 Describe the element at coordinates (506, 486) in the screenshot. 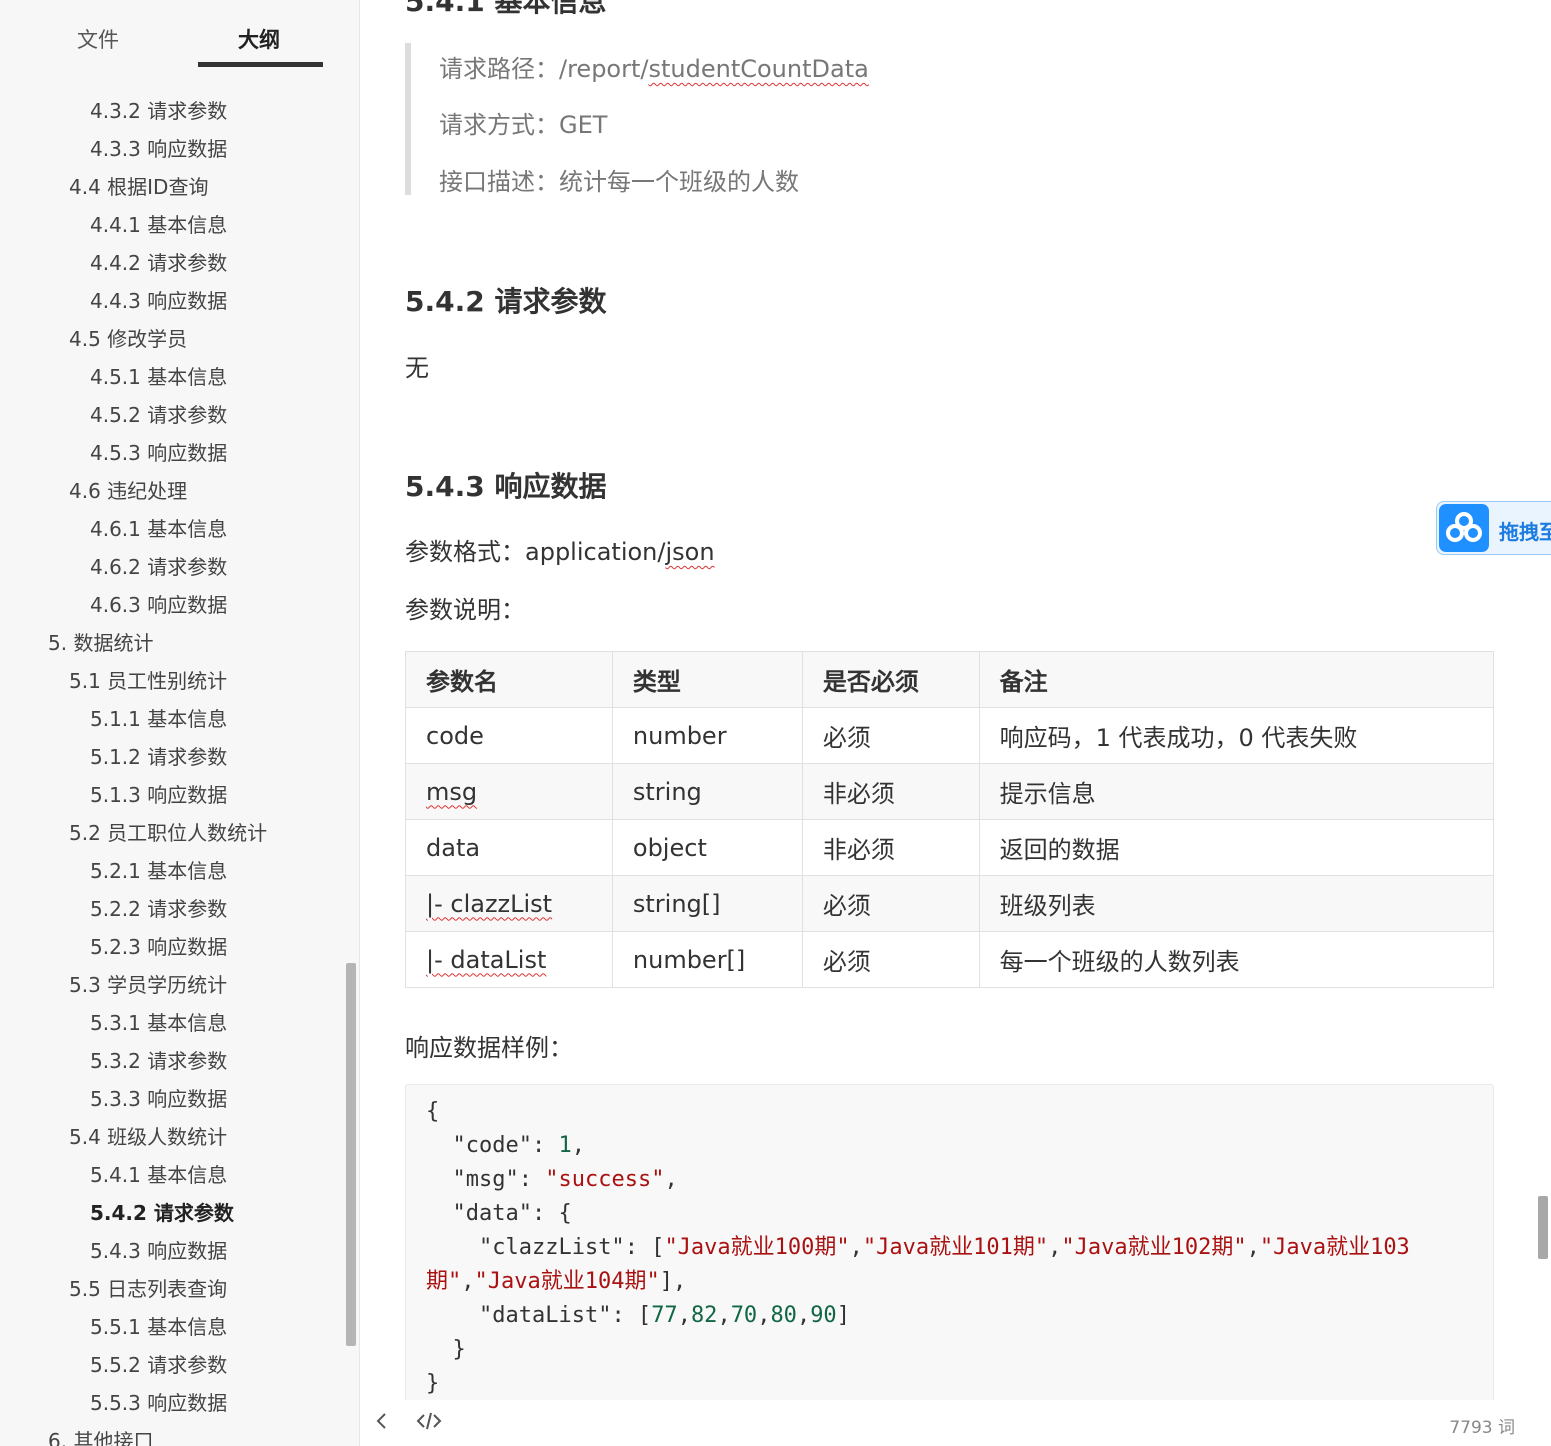

I see `heading-response-data: 5.4.3 响应数据` at that location.